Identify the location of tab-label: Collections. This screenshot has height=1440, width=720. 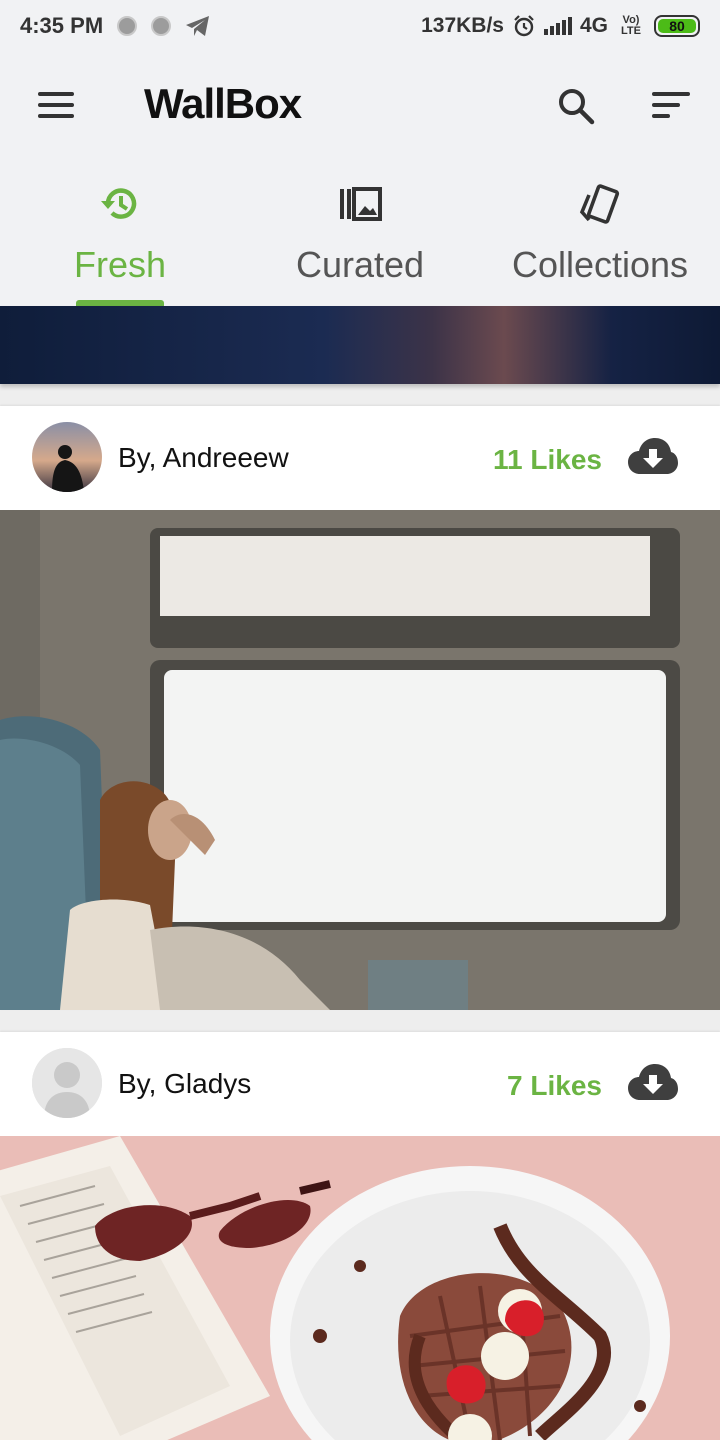
(600, 264).